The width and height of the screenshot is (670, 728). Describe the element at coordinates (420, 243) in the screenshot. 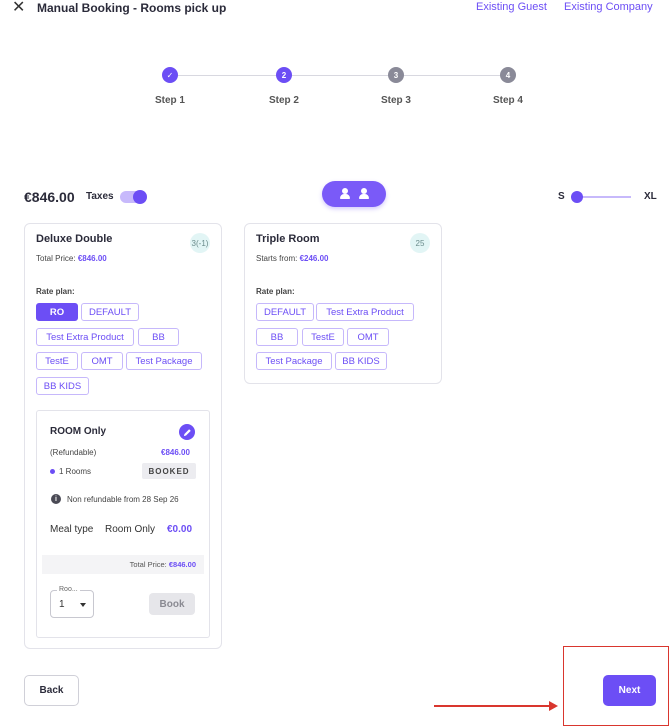

I see `availability-badge: 25` at that location.